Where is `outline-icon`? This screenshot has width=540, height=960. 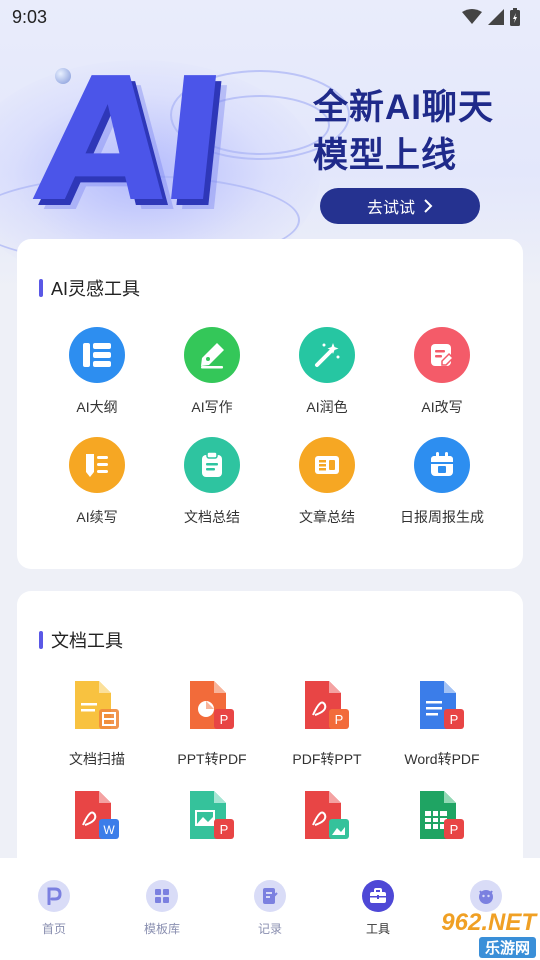
outline-icon is located at coordinates (97, 355).